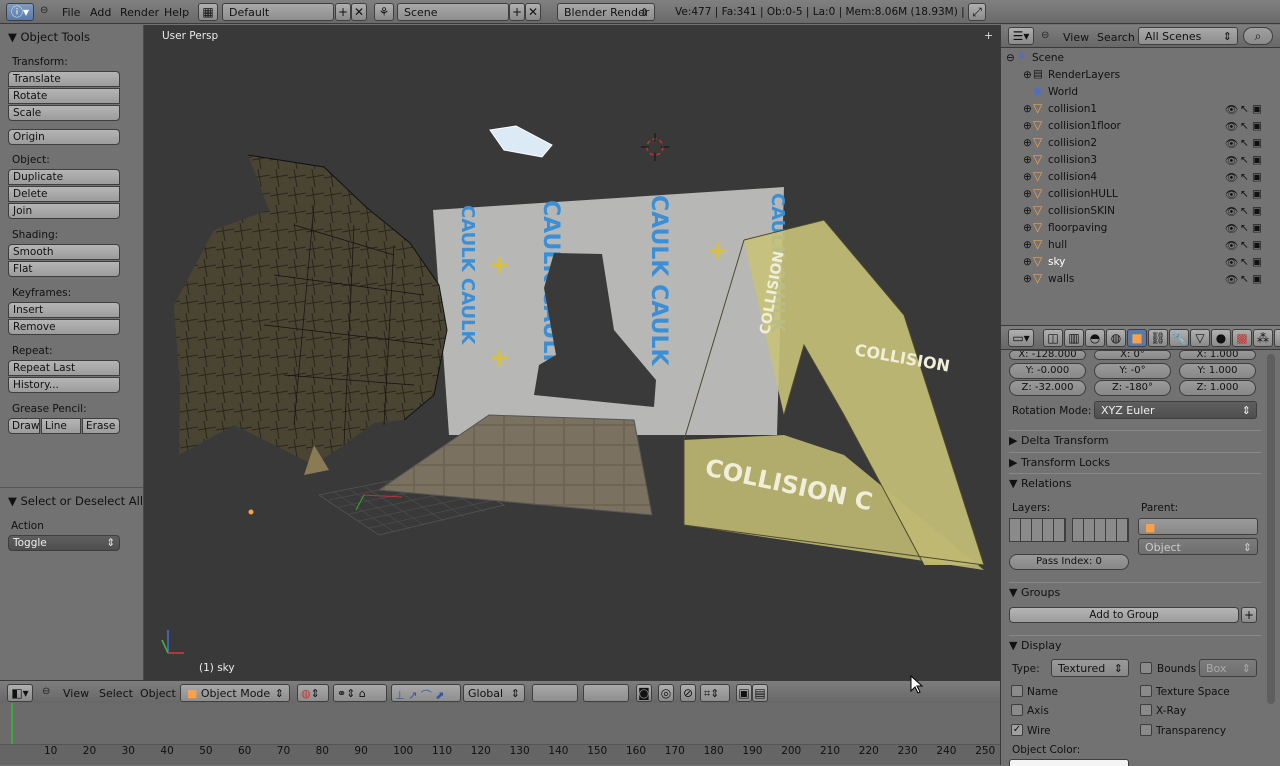 Image resolution: width=1280 pixels, height=766 pixels. I want to click on add-layout-icon: +, so click(343, 12).